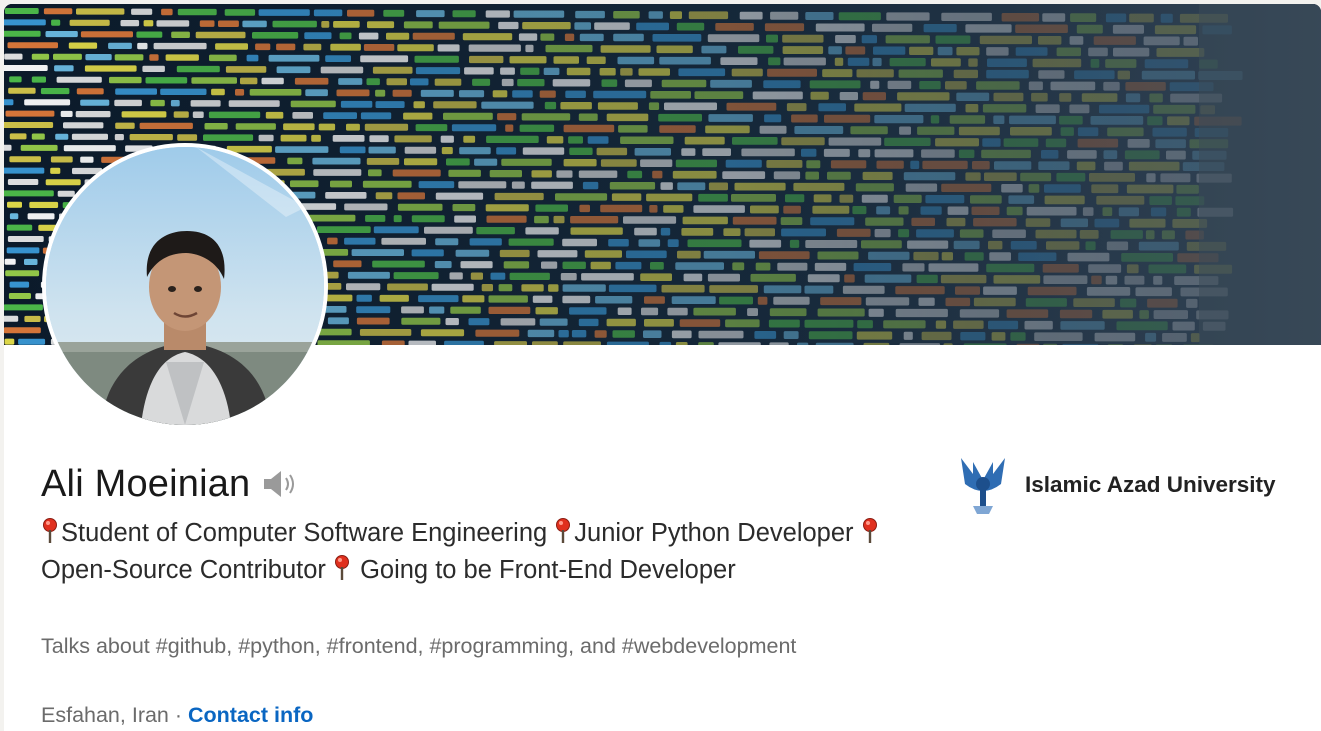 This screenshot has width=1321, height=731. What do you see at coordinates (717, 533) in the screenshot?
I see `headline-segment: Junior Python Developer` at bounding box center [717, 533].